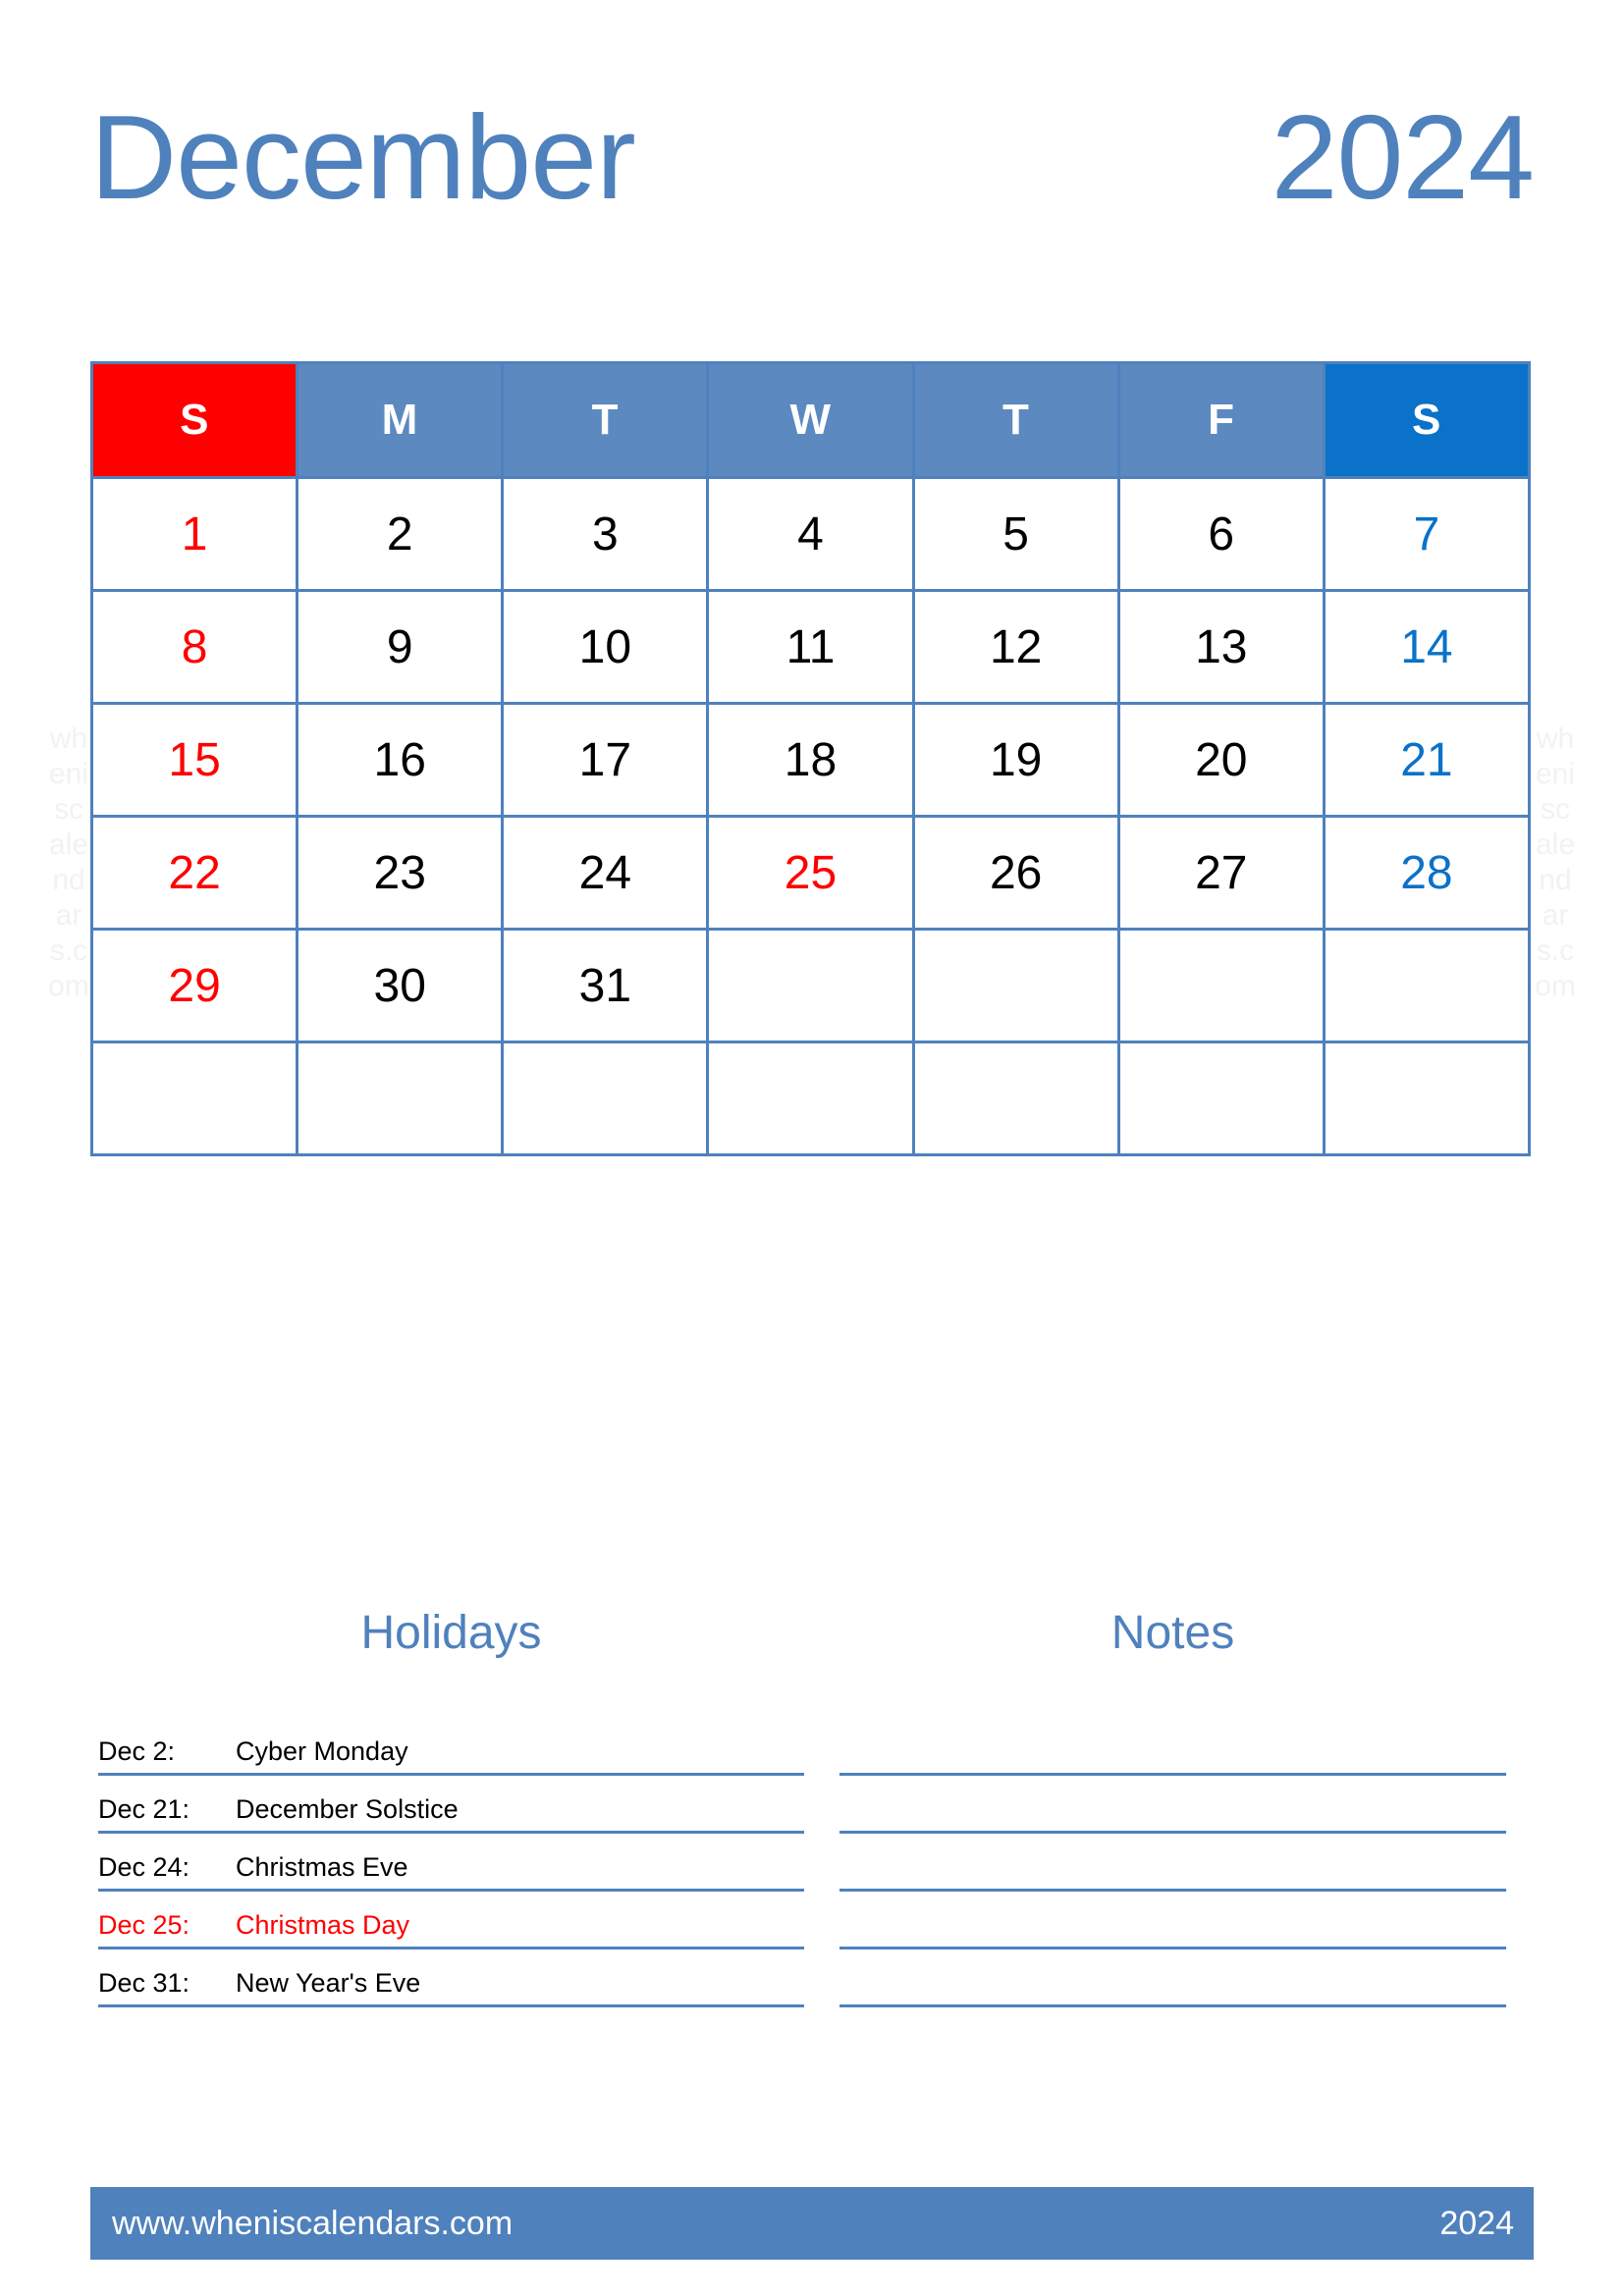  I want to click on calendar-day-cell: 9, so click(400, 647).